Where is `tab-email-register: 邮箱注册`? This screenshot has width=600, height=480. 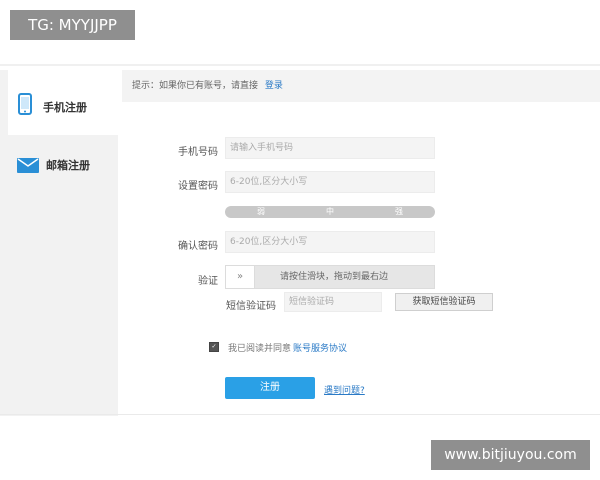
tab-email-register: 邮箱注册 is located at coordinates (63, 163).